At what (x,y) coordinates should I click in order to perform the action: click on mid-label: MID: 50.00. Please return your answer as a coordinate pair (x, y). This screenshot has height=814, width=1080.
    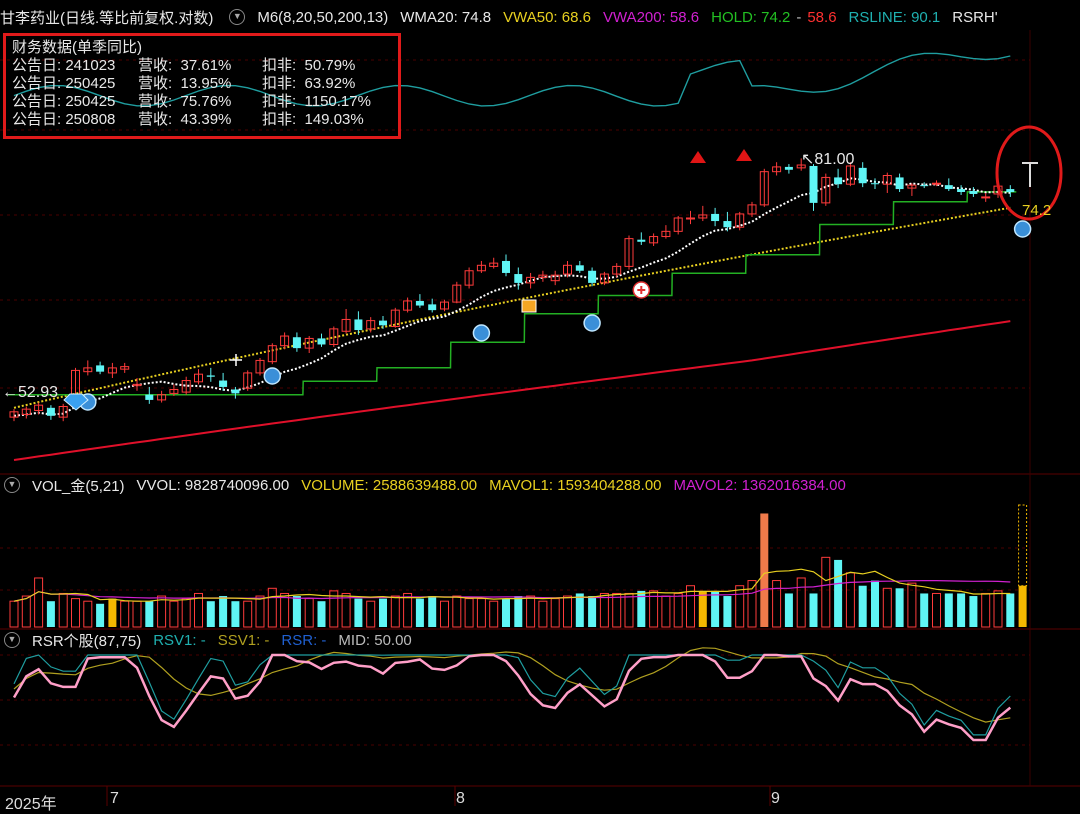
    Looking at the image, I should click on (375, 640).